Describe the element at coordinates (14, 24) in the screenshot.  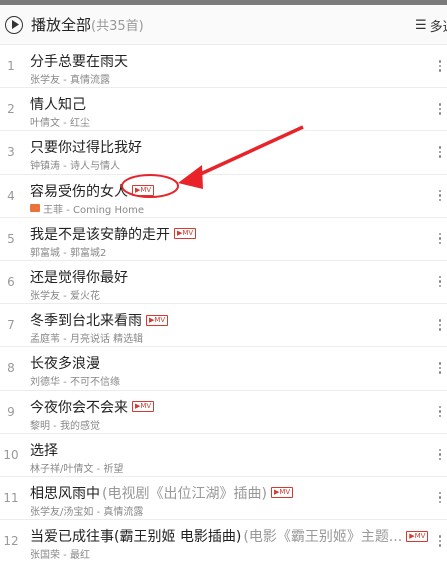
I see `play-circle-icon` at that location.